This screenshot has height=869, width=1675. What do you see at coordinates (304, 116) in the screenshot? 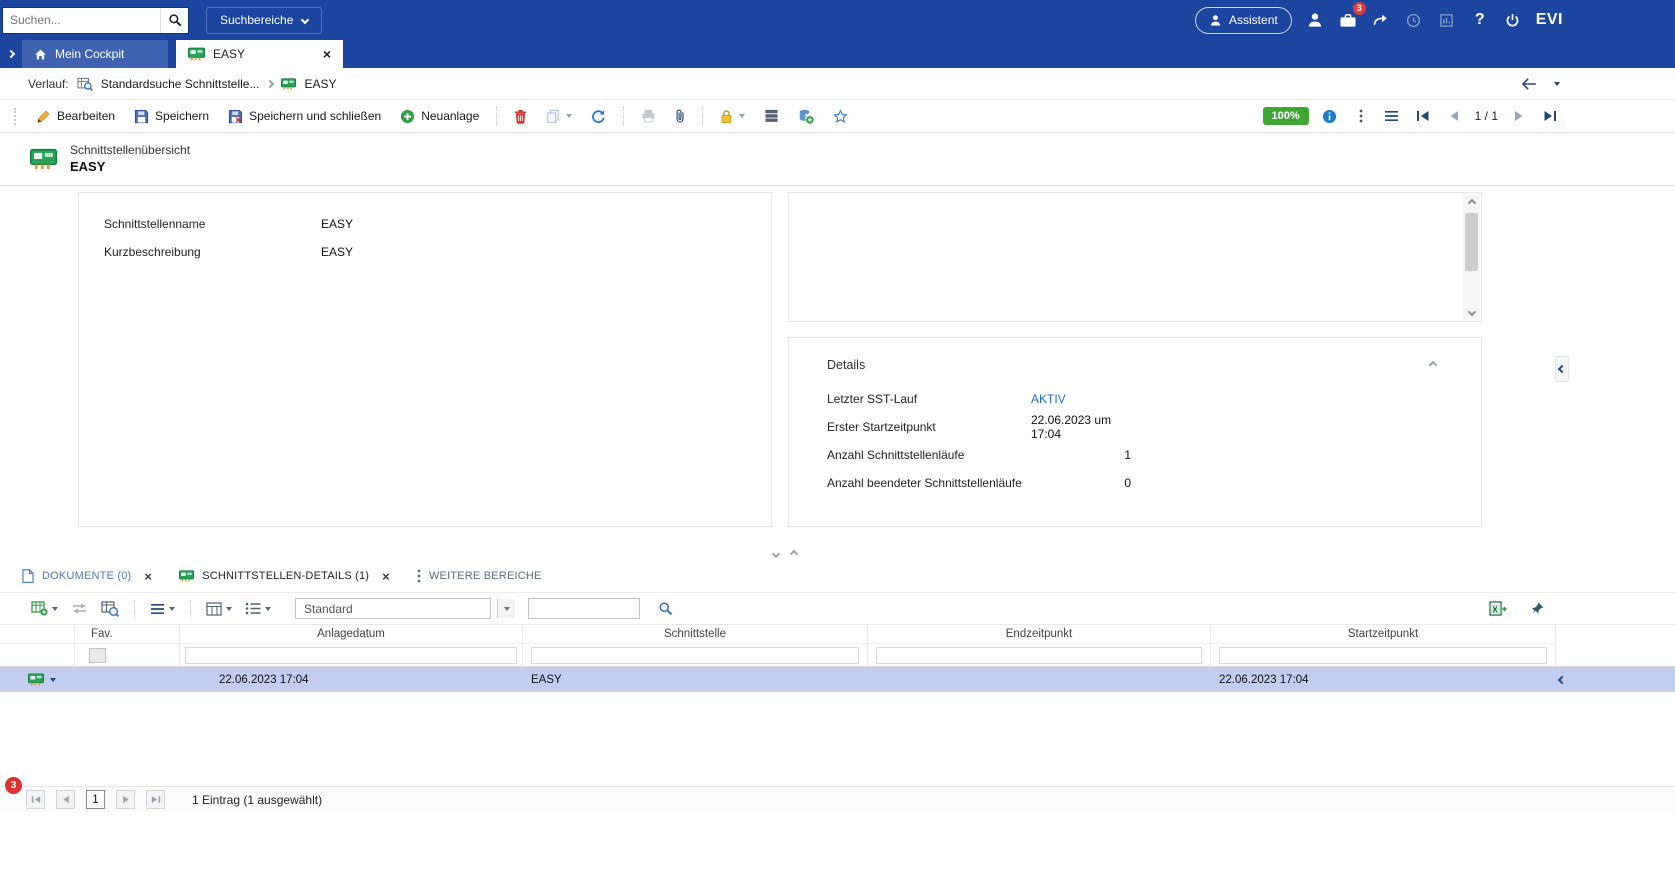
I see `save-and-close-button: Speichern und schließen` at bounding box center [304, 116].